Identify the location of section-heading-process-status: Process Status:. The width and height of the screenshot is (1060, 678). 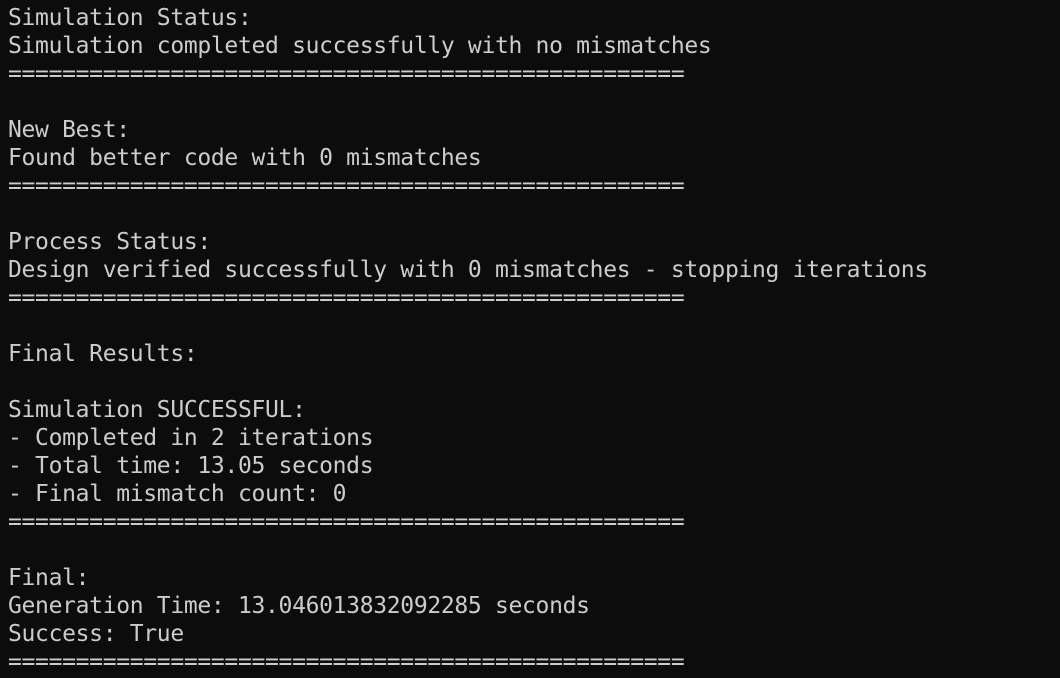
(109, 242).